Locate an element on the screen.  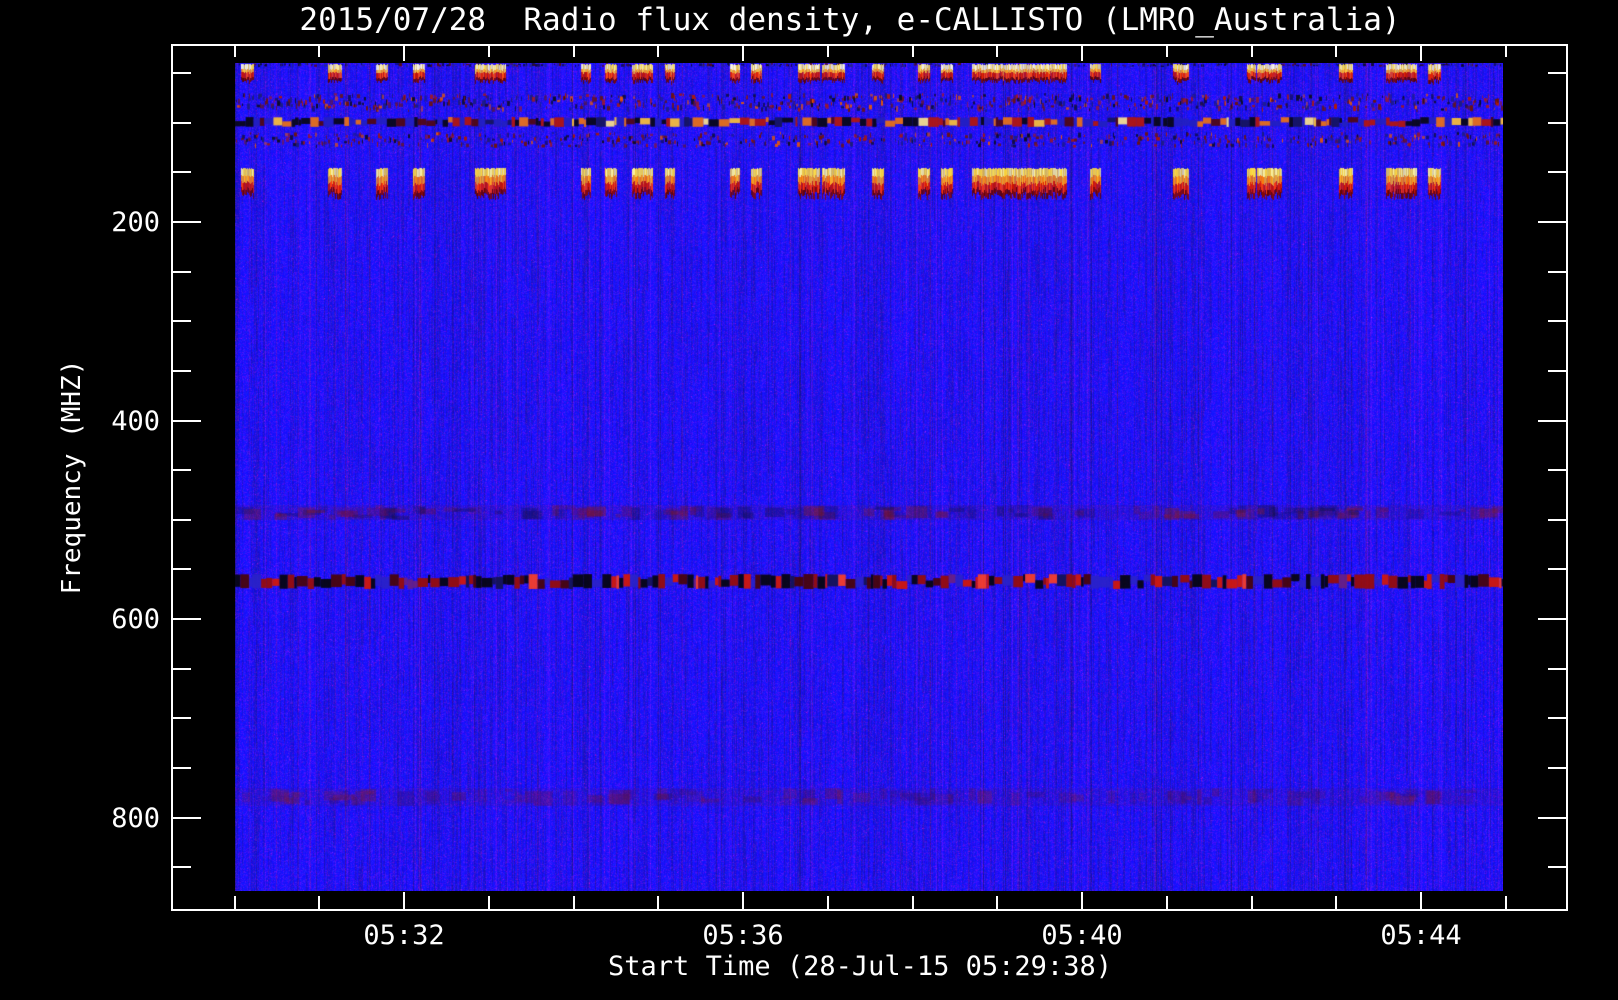
x-tick-label: 05:36 is located at coordinates (743, 935).